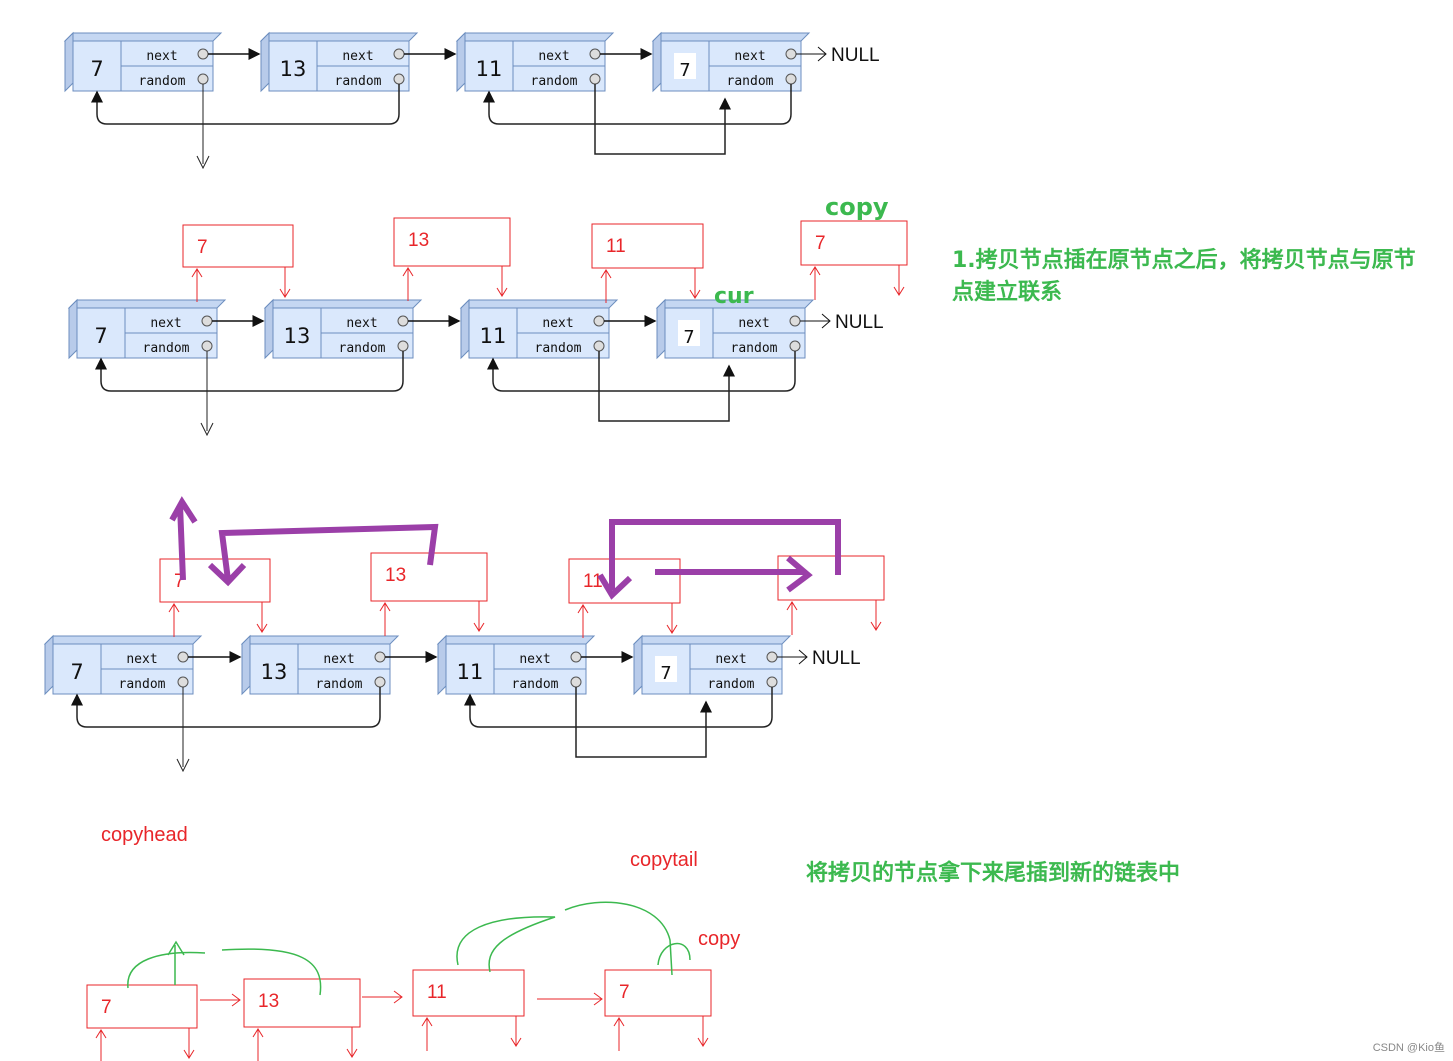 The width and height of the screenshot is (1453, 1061). What do you see at coordinates (993, 873) in the screenshot?
I see `step2-annotation: 将拷贝的节点拿下来尾插到新的链表中` at bounding box center [993, 873].